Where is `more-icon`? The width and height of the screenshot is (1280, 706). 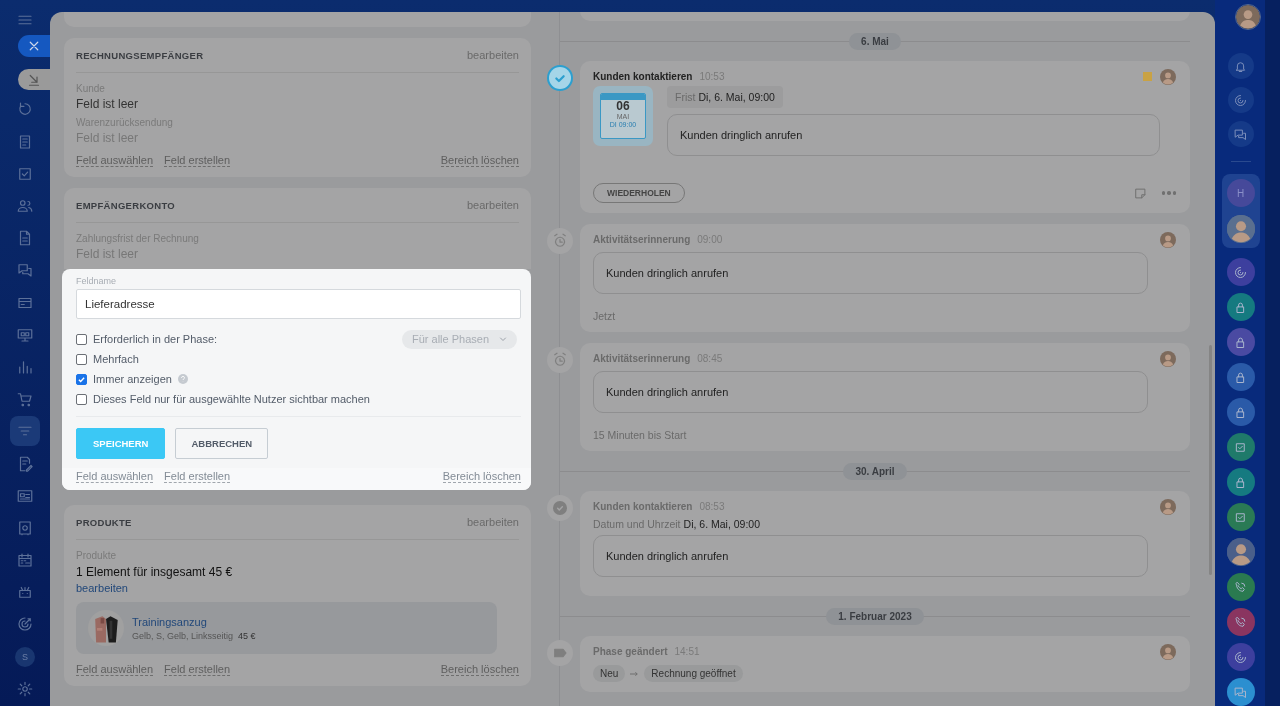 more-icon is located at coordinates (1168, 193).